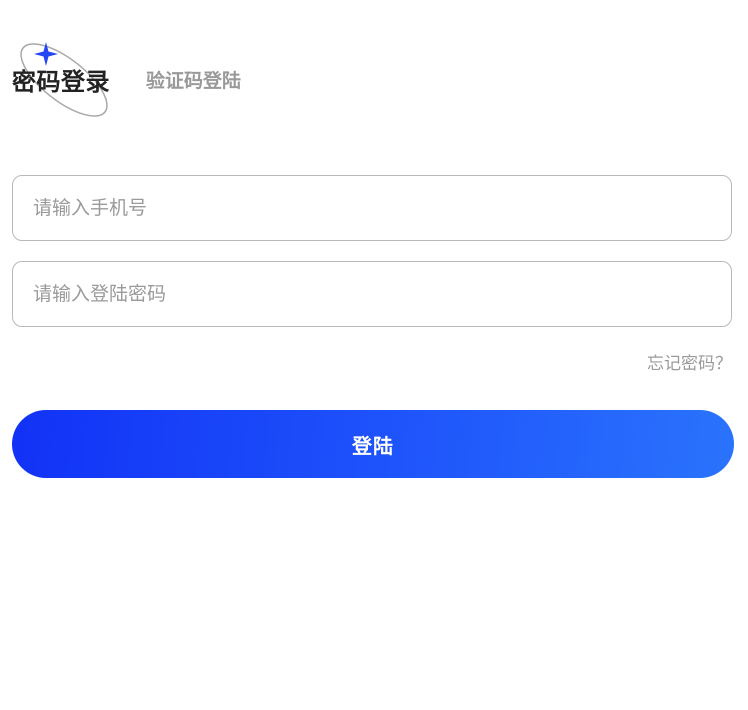 This screenshot has height=710, width=748. Describe the element at coordinates (373, 444) in the screenshot. I see `login-button: 登陆` at that location.